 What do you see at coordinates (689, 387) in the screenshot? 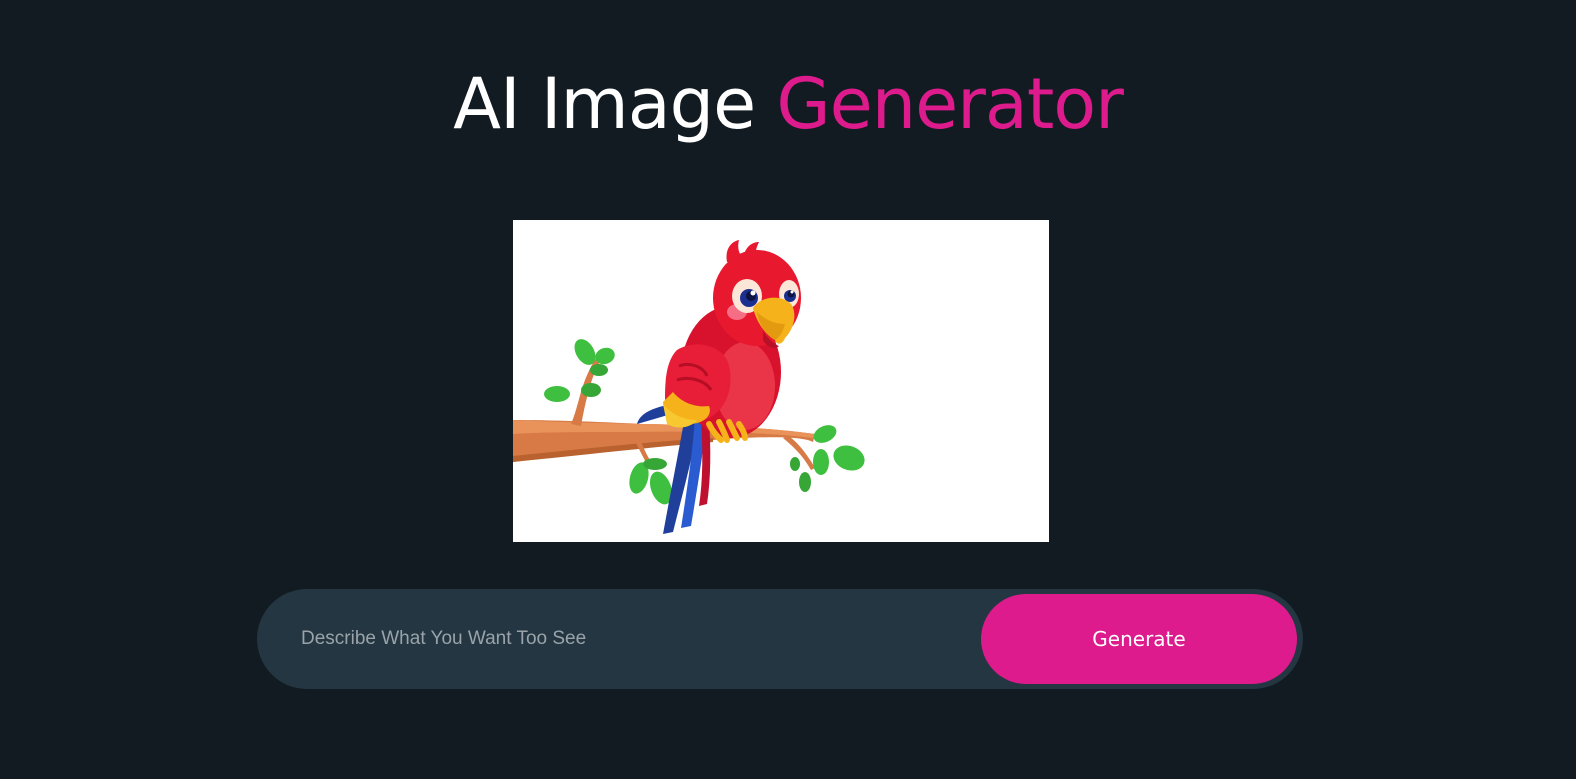
I see `parrot-illustration` at bounding box center [689, 387].